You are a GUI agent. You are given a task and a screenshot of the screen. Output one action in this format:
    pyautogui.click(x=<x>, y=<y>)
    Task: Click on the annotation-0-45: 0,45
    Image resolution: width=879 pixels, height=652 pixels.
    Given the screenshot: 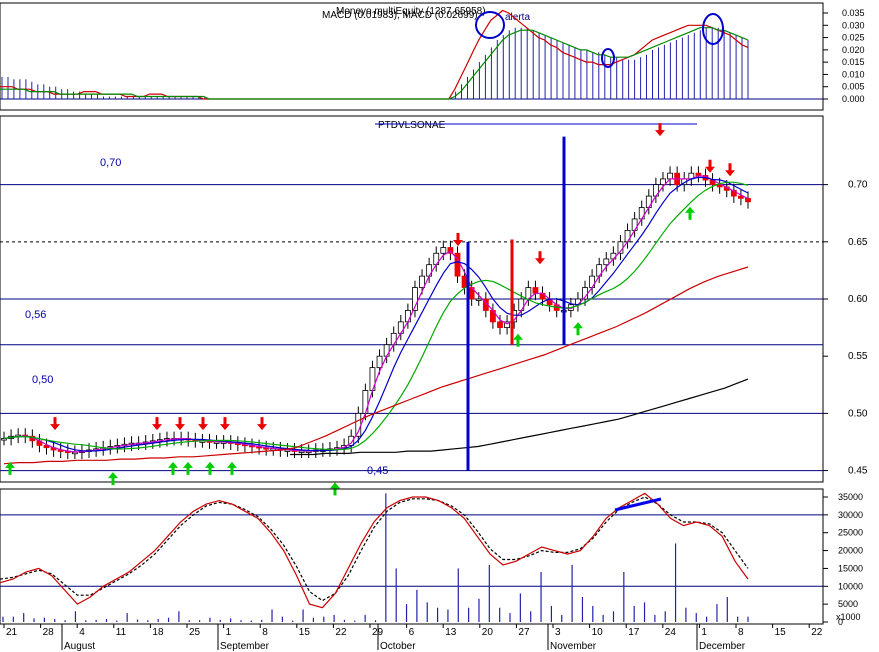 What is the action you would take?
    pyautogui.click(x=377, y=471)
    